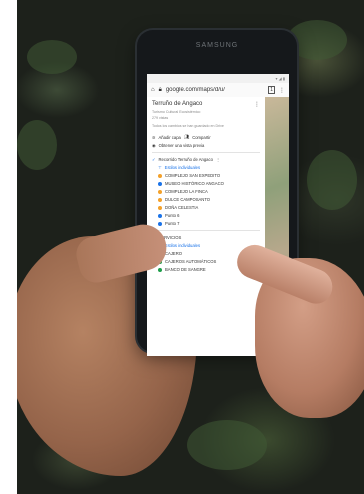 This screenshot has width=364, height=494. What do you see at coordinates (153, 90) in the screenshot?
I see `home-icon: ⌂` at bounding box center [153, 90].